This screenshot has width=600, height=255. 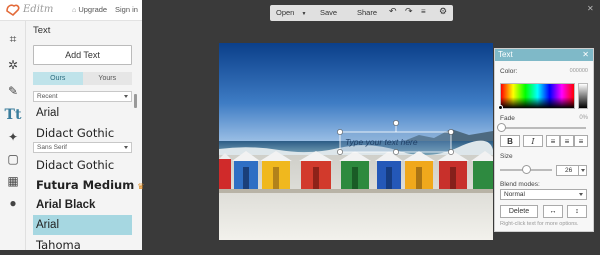 I want to click on font-source-tabs: Ours Yours, so click(x=82, y=78).